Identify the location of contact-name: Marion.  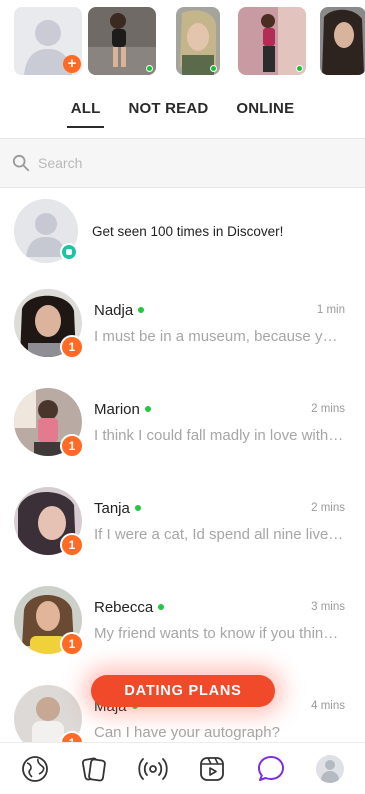
(122, 409).